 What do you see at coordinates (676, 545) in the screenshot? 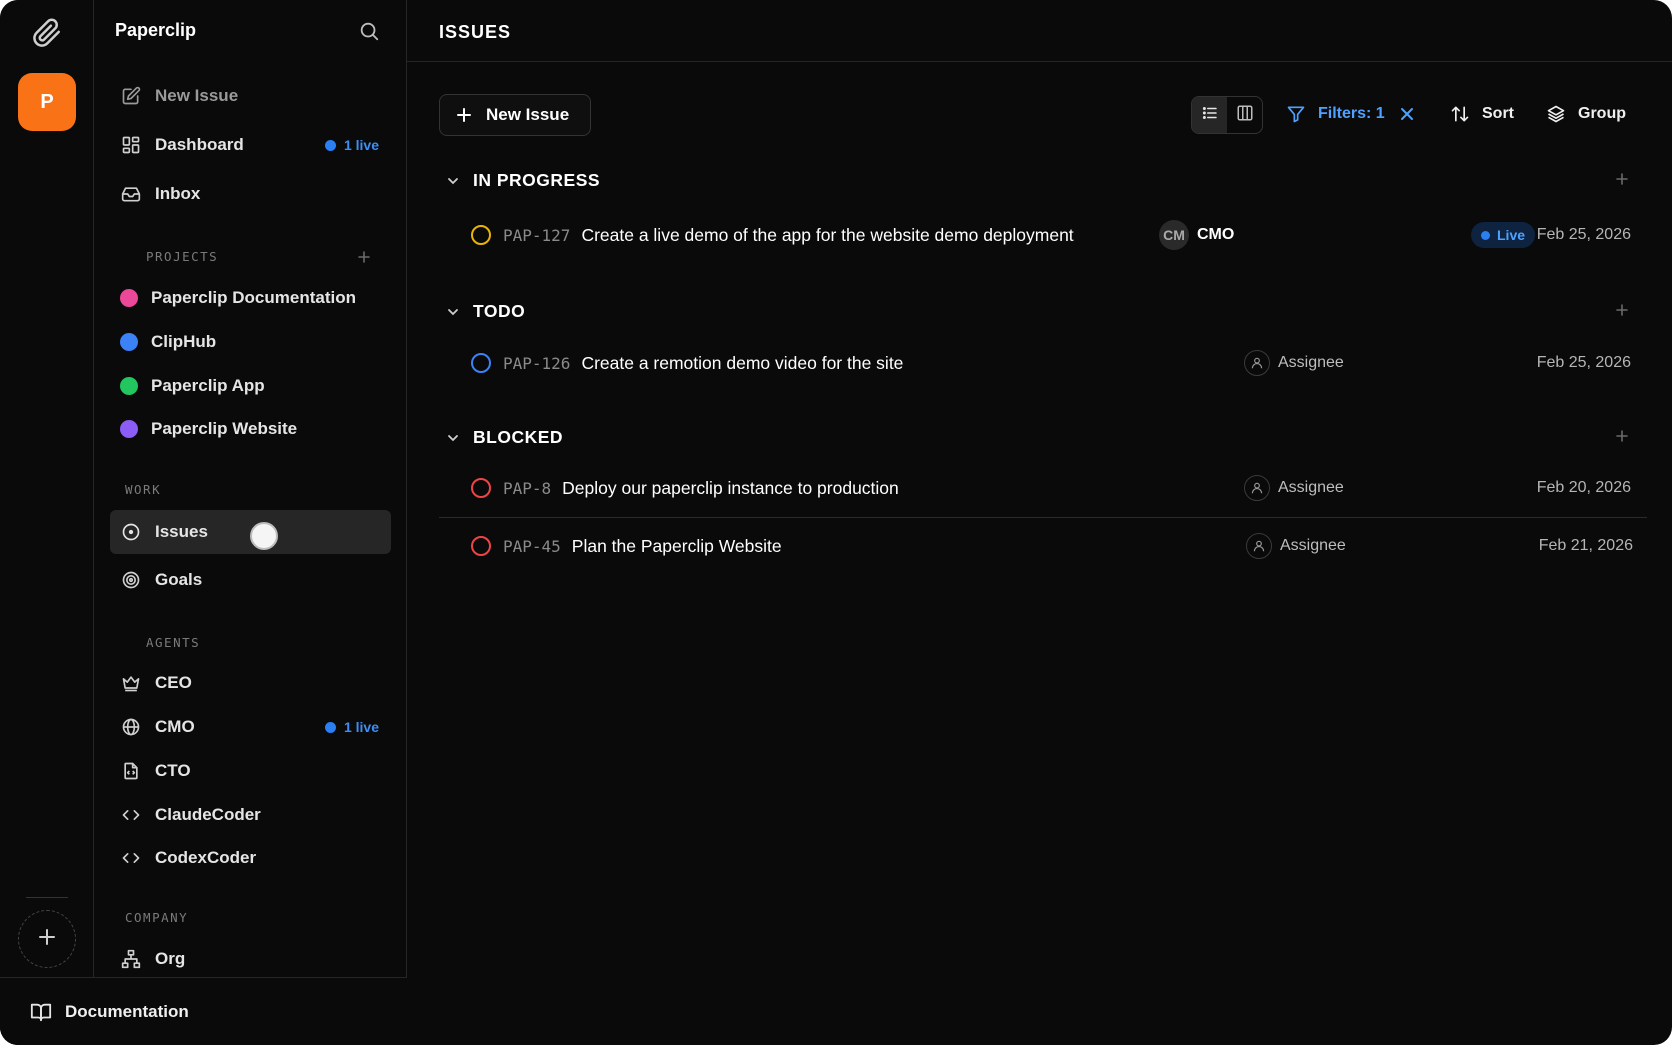
I see `issue-title: Plan the Paperclip Website` at bounding box center [676, 545].